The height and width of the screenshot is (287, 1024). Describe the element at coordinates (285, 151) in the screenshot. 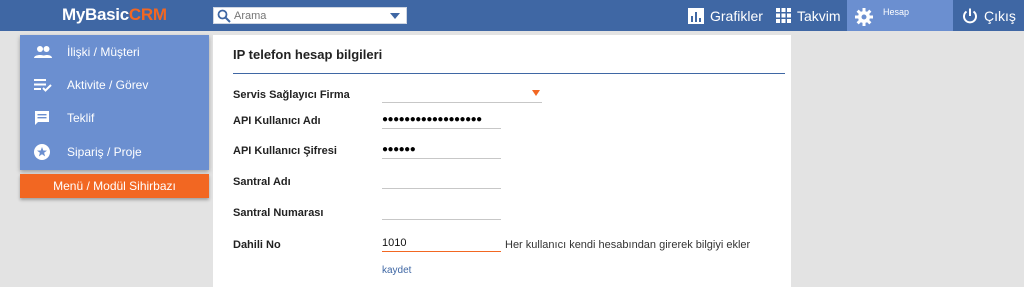

I see `api-password-label: API Kullanıcı Şifresi` at that location.